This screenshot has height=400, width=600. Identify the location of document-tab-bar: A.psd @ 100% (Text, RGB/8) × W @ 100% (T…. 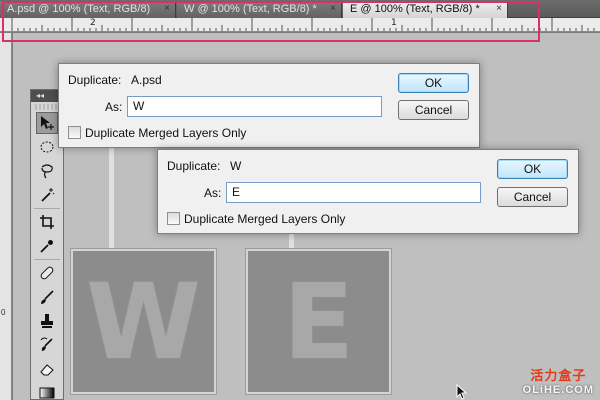
(300, 9).